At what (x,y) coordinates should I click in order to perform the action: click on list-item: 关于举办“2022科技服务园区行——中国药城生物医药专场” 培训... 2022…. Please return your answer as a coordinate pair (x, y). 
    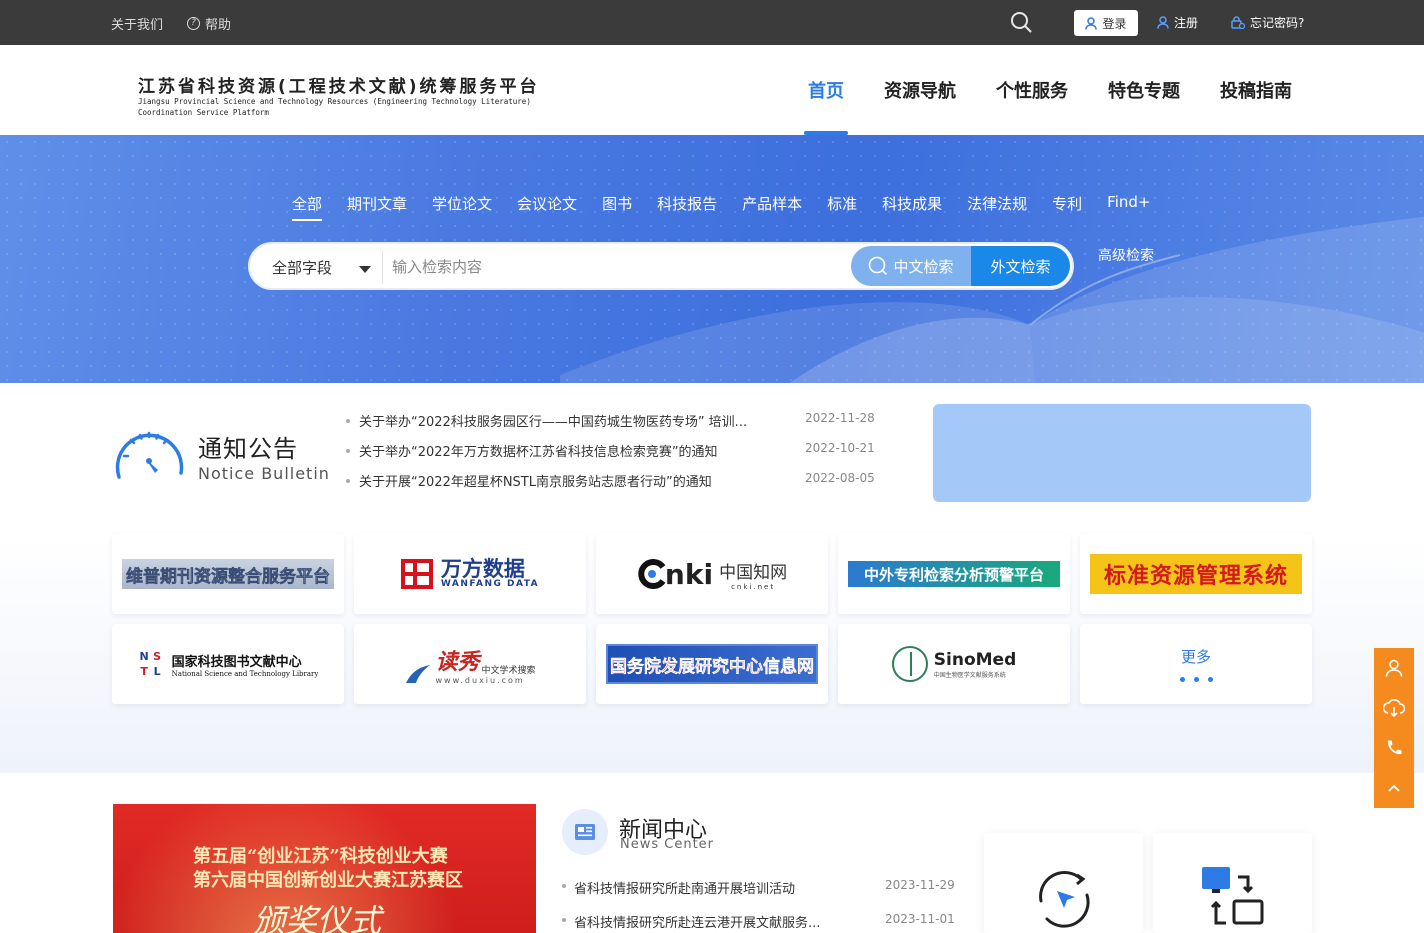
    Looking at the image, I should click on (611, 426).